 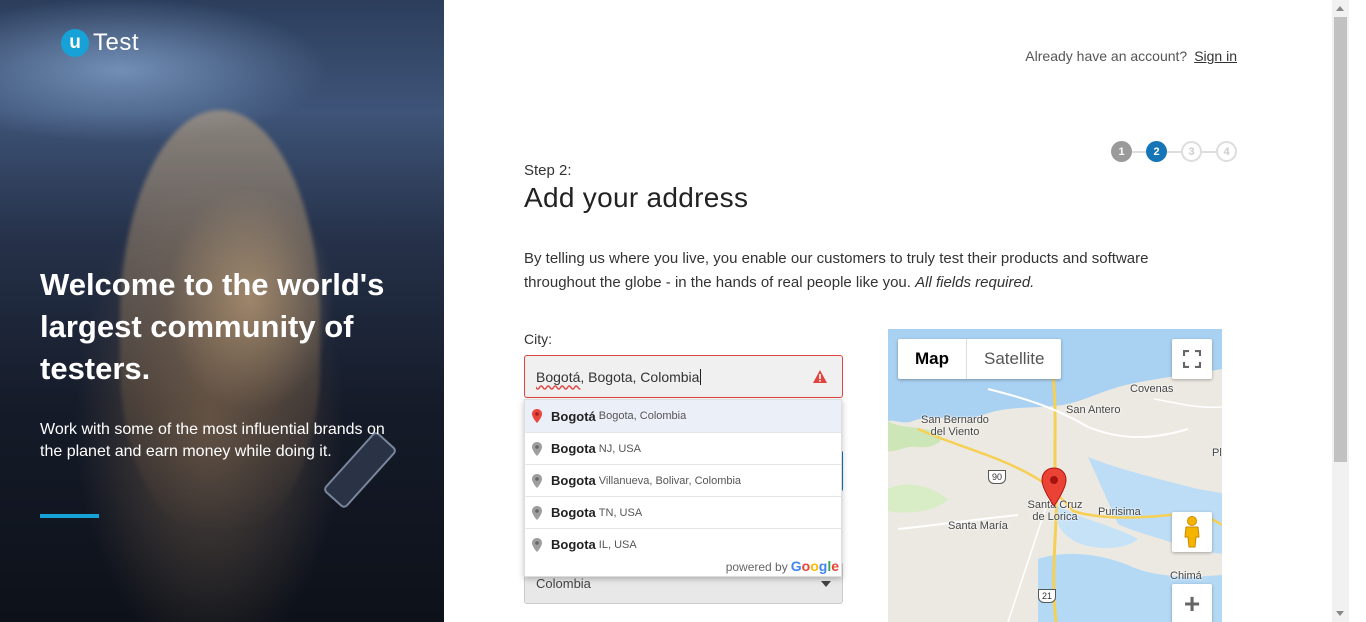 I want to click on fullscreen-icon, so click(x=1192, y=359).